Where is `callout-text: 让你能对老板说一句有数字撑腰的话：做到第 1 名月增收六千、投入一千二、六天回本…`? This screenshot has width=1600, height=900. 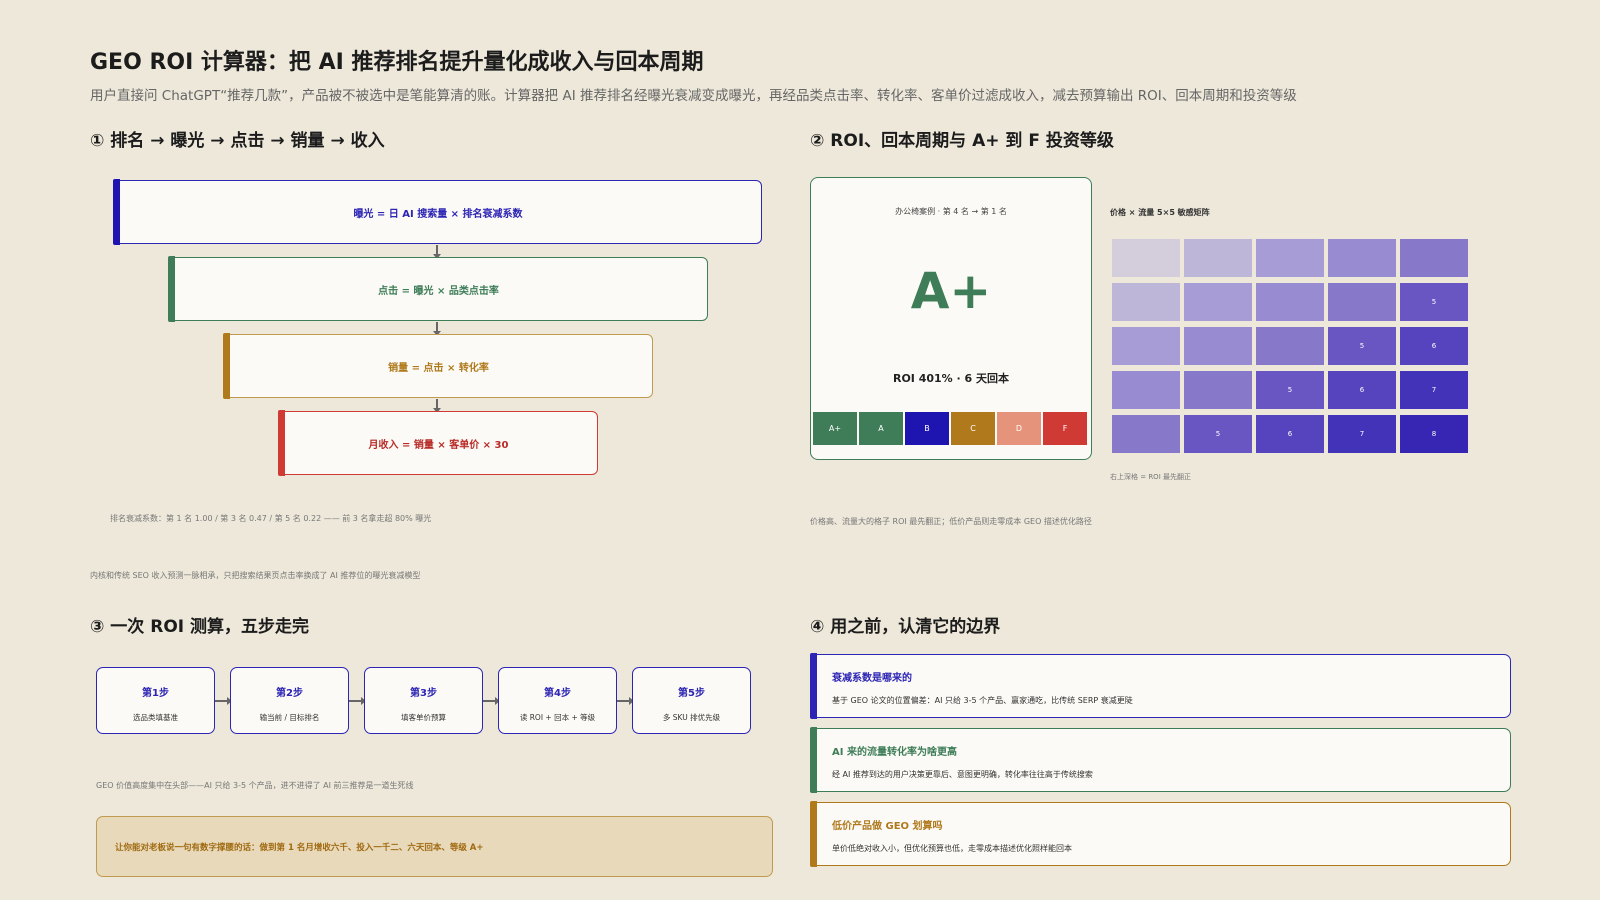 callout-text: 让你能对老板说一句有数字撑腰的话：做到第 1 名月增收六千、投入一千二、六天回本… is located at coordinates (299, 847).